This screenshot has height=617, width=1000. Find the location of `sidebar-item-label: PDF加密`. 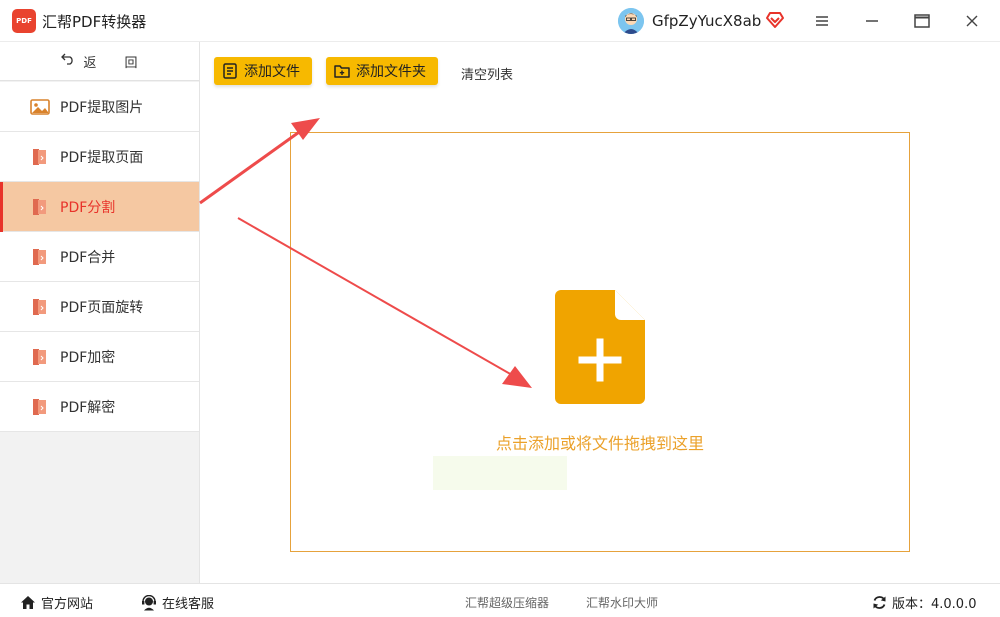

sidebar-item-label: PDF加密 is located at coordinates (88, 357).